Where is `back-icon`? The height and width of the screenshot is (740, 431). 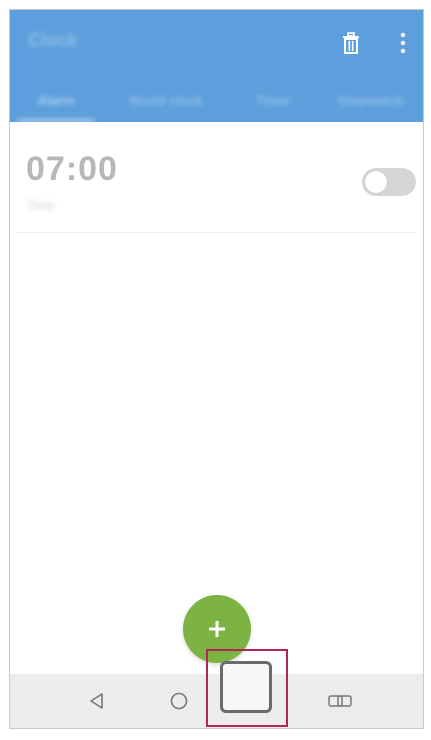 back-icon is located at coordinates (96, 701).